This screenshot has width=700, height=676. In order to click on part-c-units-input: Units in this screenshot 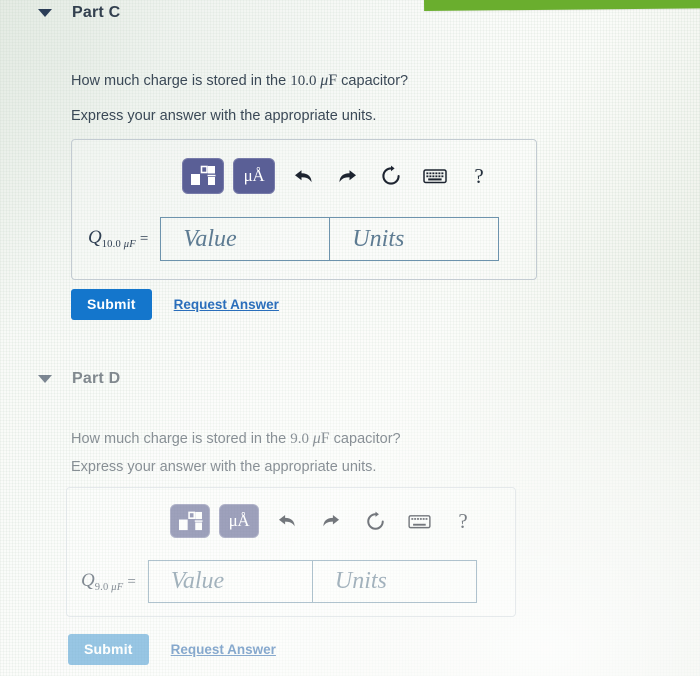, I will do `click(414, 239)`.